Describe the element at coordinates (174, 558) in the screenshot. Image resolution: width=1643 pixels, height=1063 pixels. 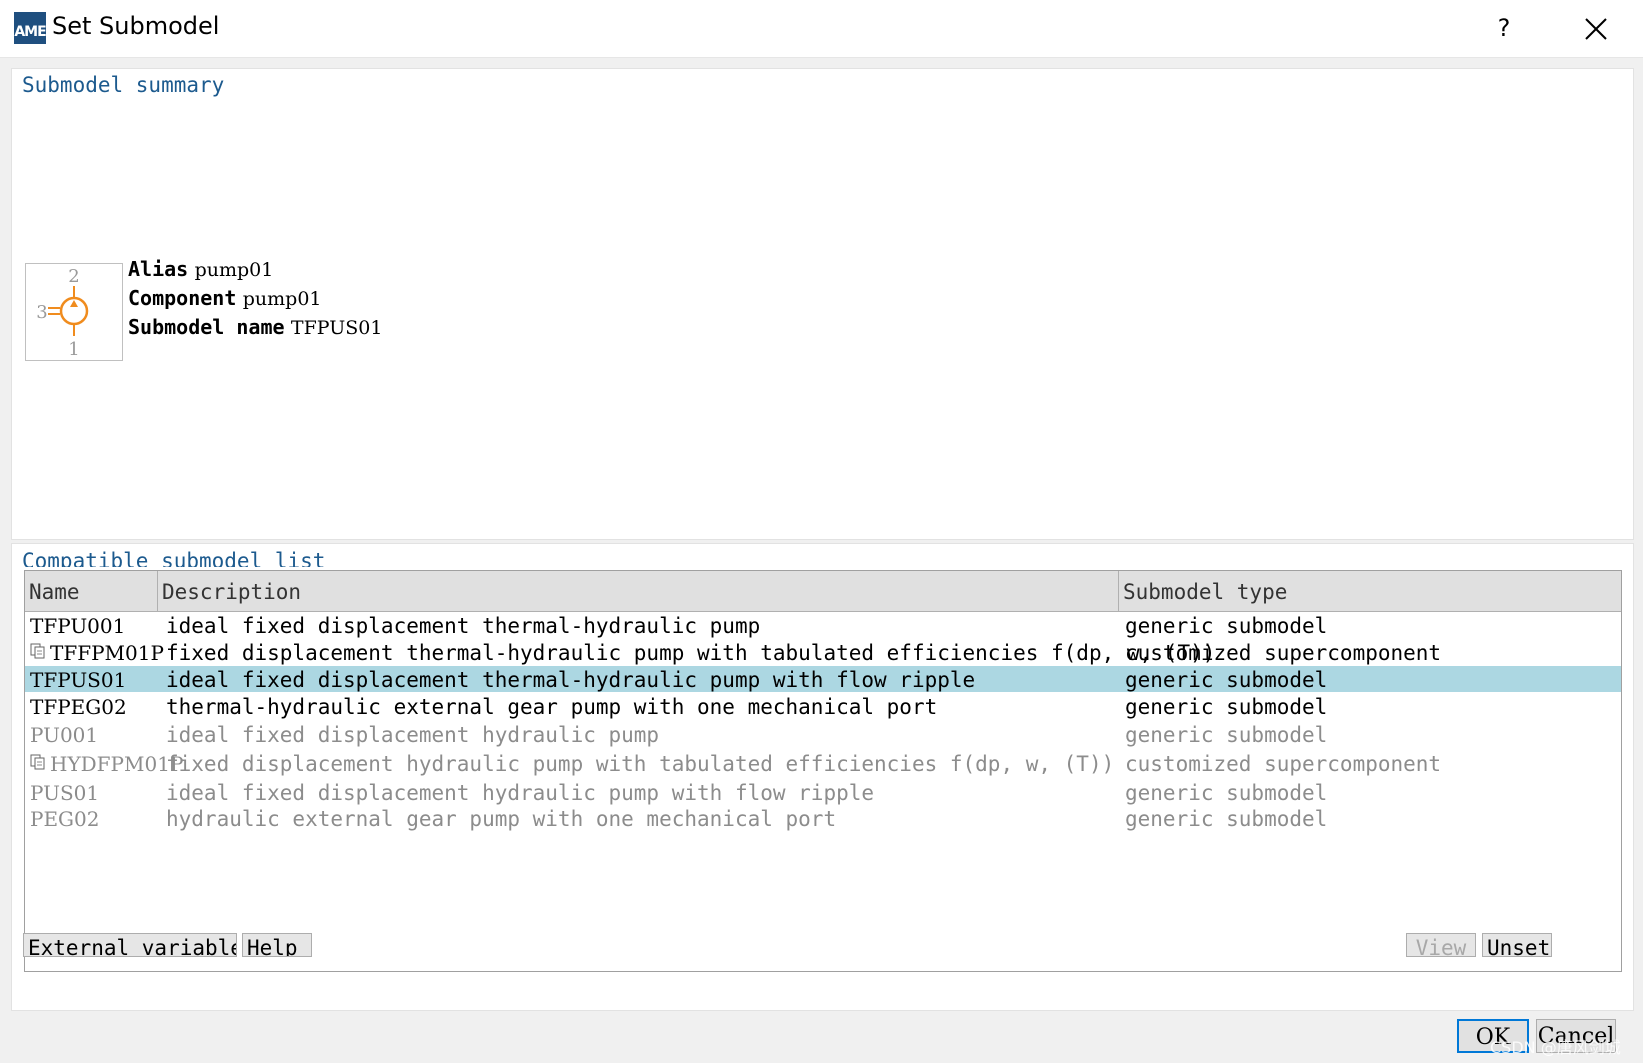
I see `list-title: Compatible submodel list` at that location.